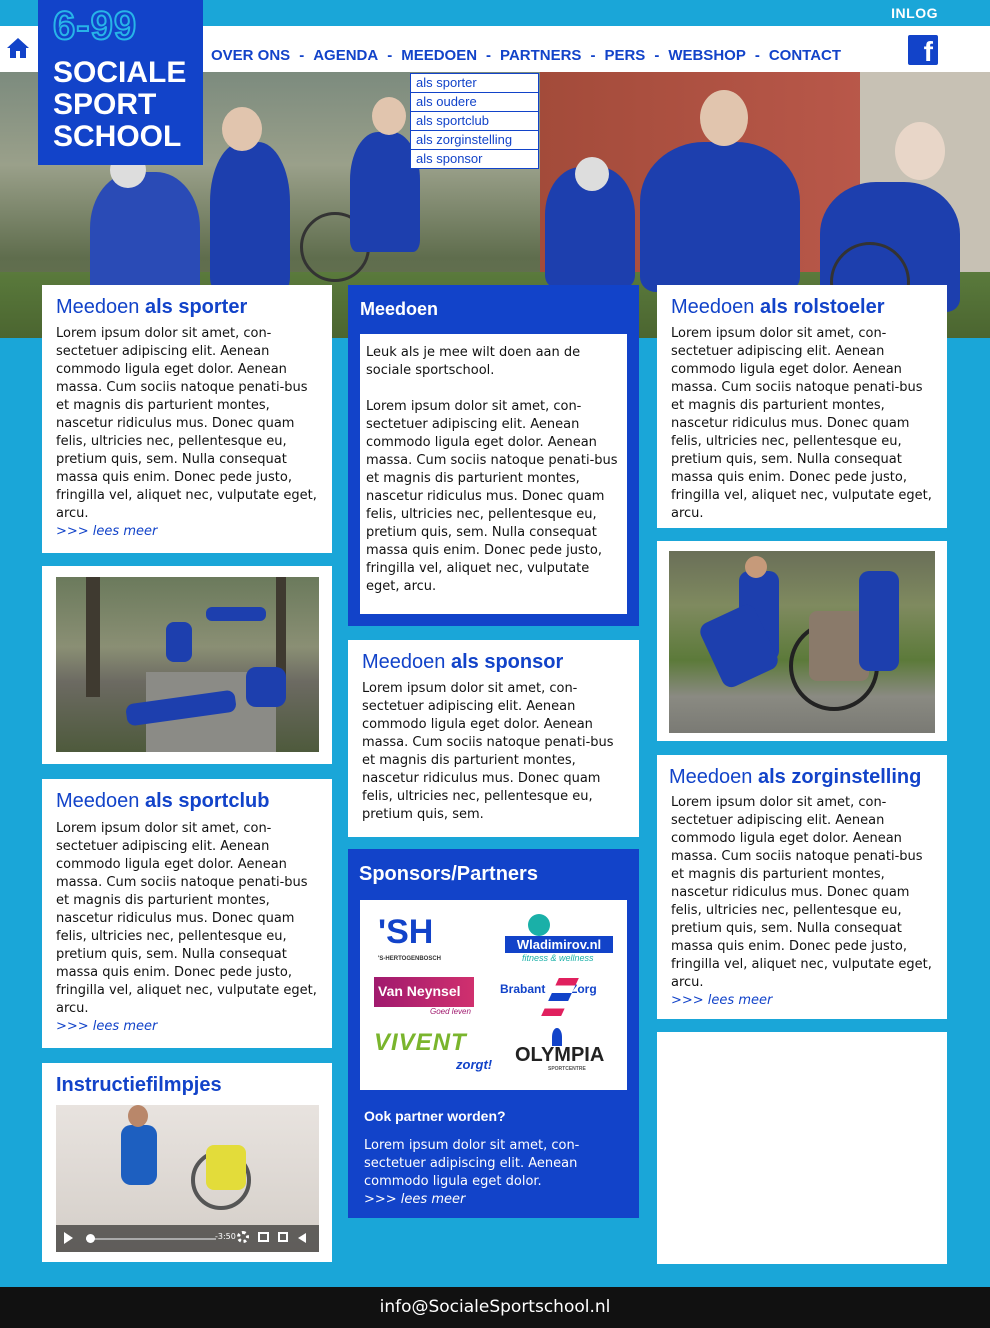  Describe the element at coordinates (522, 989) in the screenshot. I see `logo-brabantzorg: Brabant` at that location.